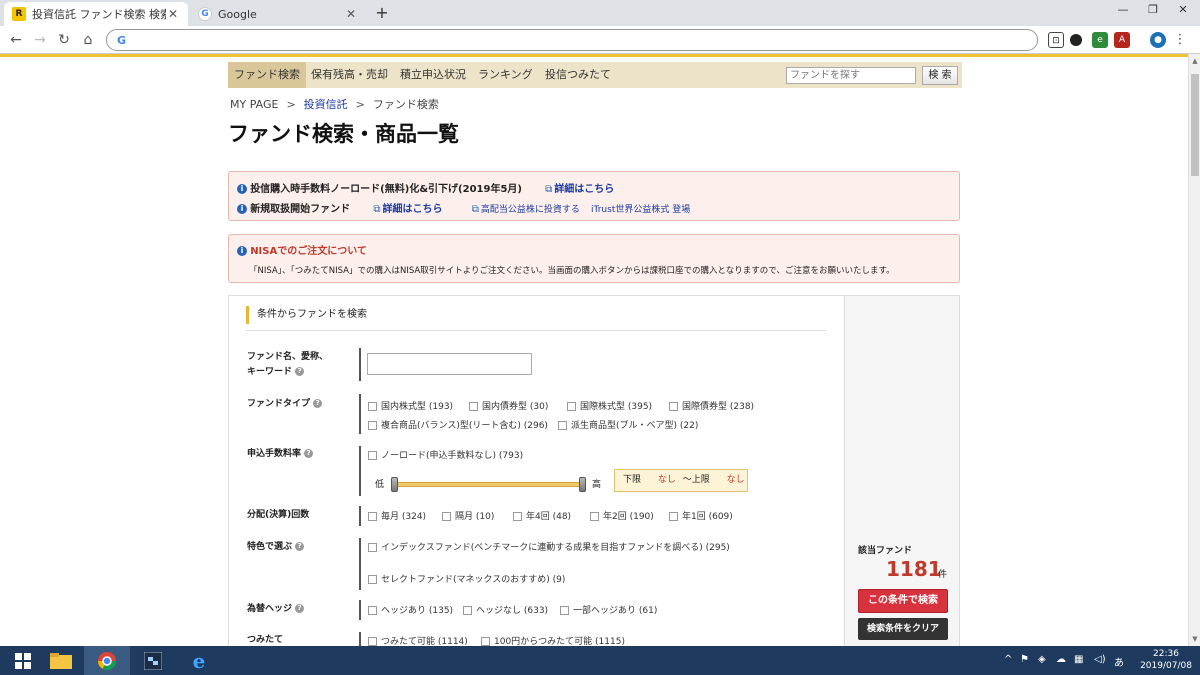  Describe the element at coordinates (445, 456) in the screenshot. I see `checkbox-no-load: ノーロード(申込手数料なし) (793)` at that location.